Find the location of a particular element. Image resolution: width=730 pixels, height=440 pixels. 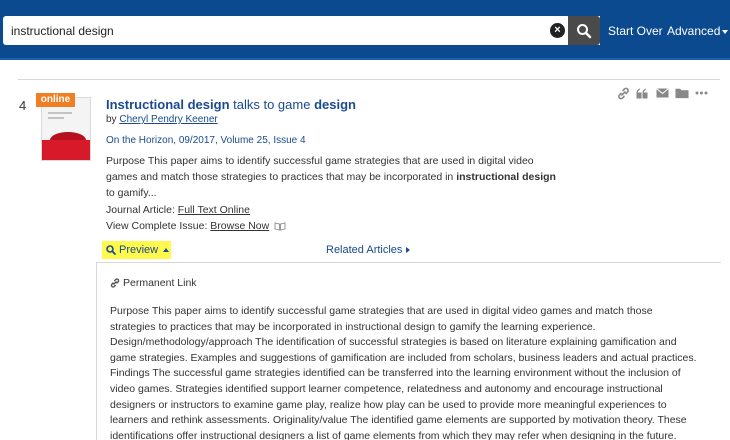

byline: by Cheryl Pendry Keener is located at coordinates (162, 119).